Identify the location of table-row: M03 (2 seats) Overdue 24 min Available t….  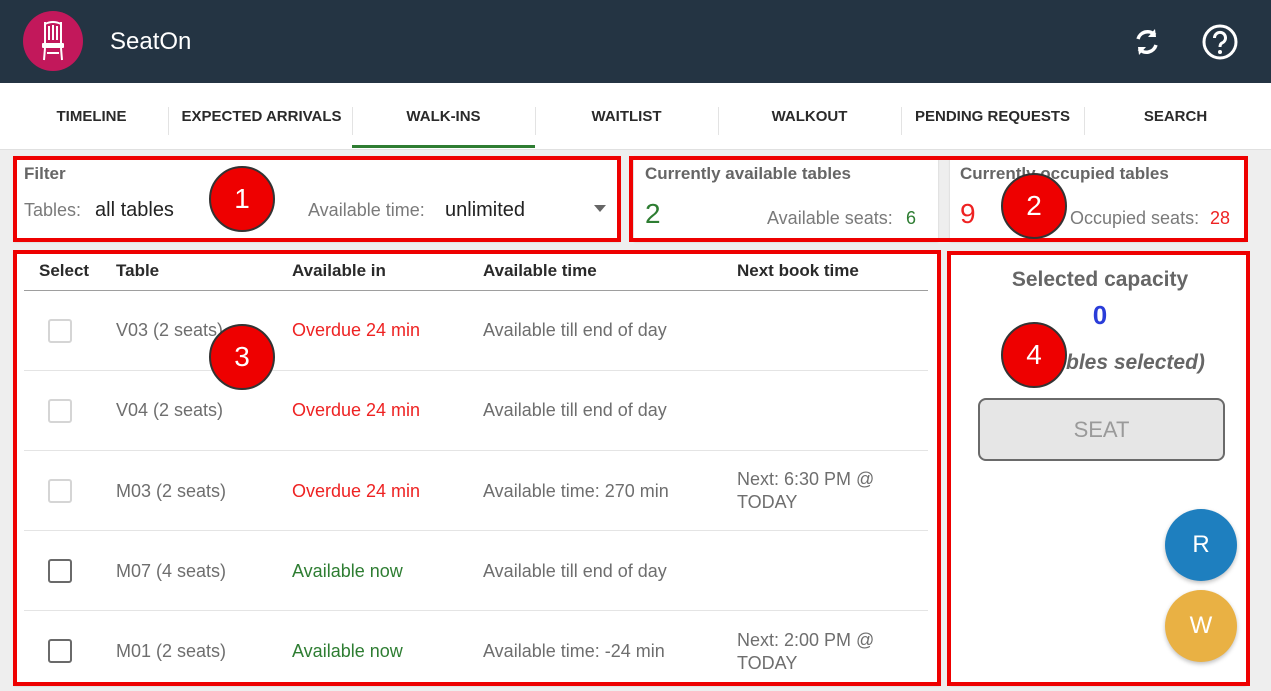
(476, 491).